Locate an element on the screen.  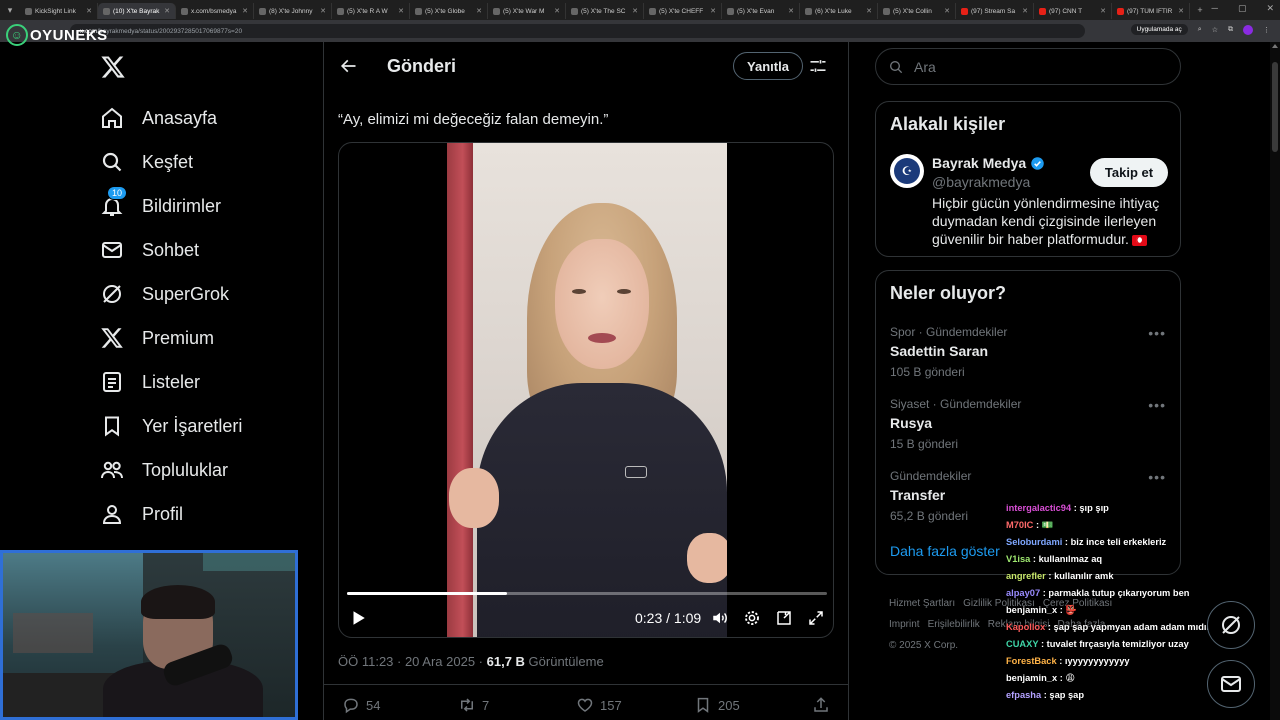
nav-item-supergrok: SuperGrok is located at coordinates (171, 294).